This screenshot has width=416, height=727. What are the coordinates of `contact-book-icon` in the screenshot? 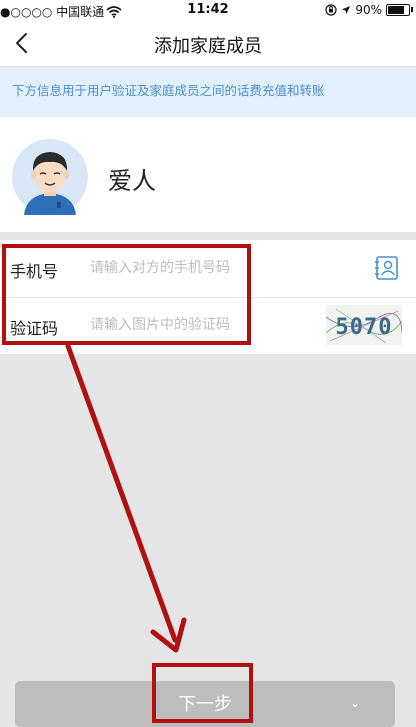 It's located at (387, 268).